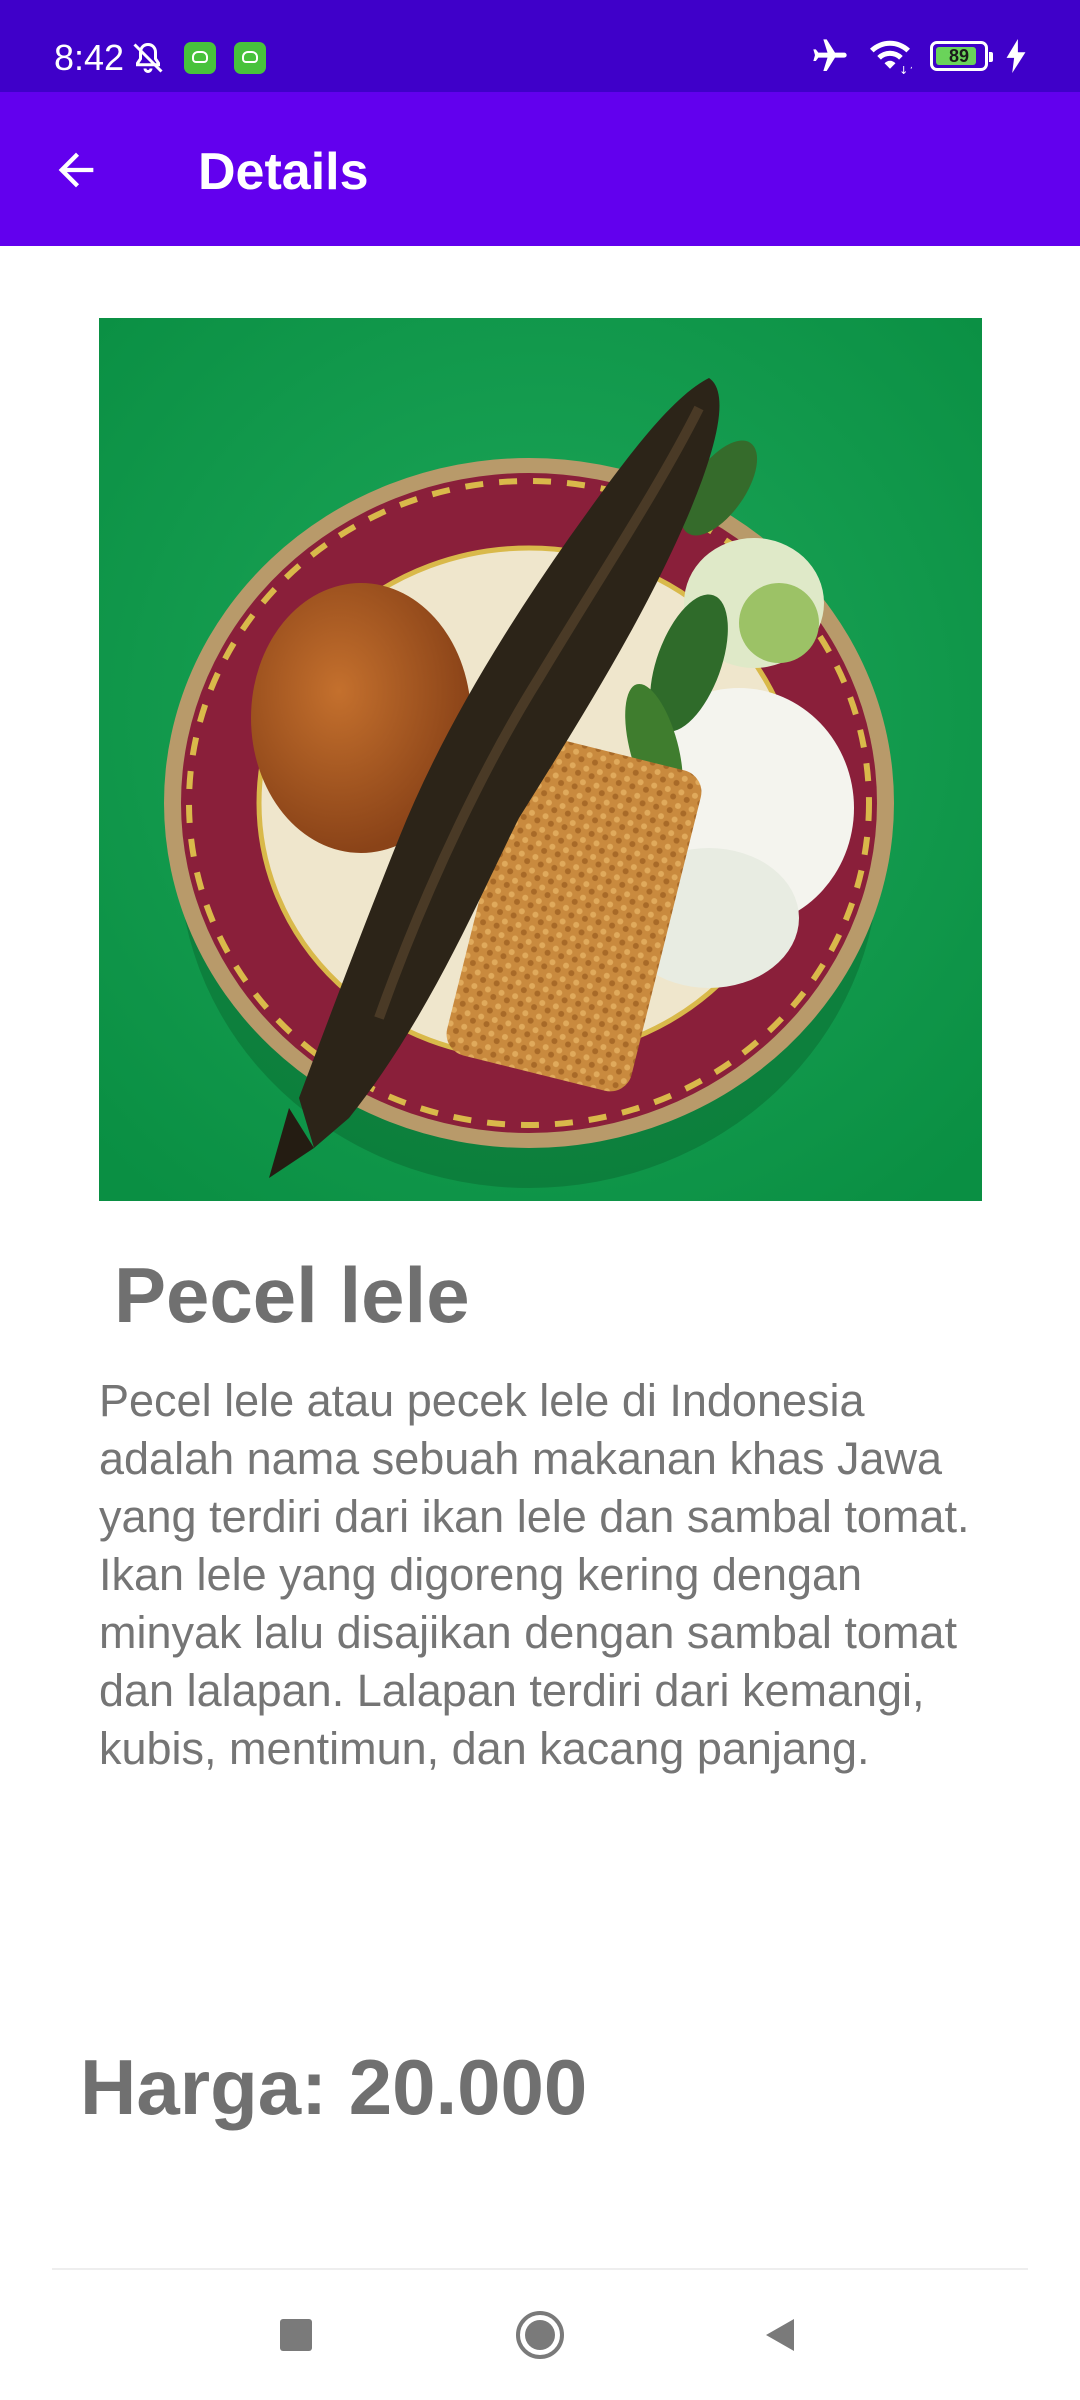  I want to click on recents-square-icon, so click(296, 2335).